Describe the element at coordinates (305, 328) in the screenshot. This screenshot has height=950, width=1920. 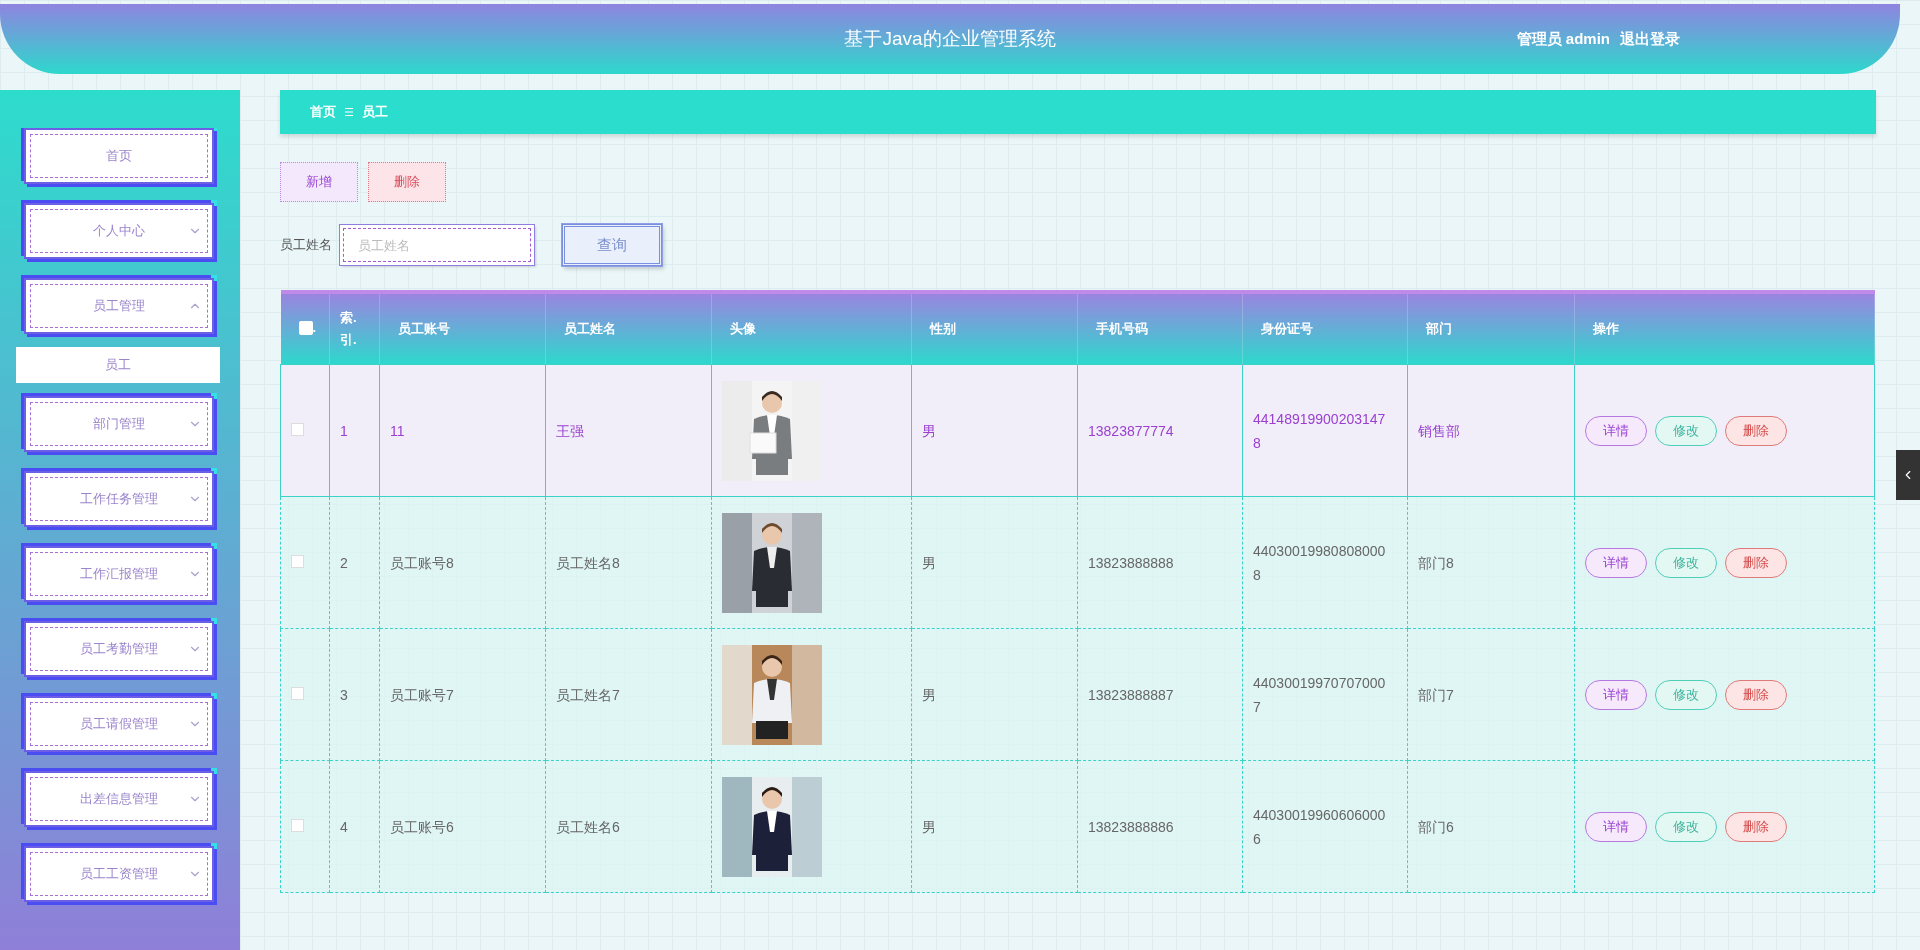
I see `select-all-checkbox` at that location.